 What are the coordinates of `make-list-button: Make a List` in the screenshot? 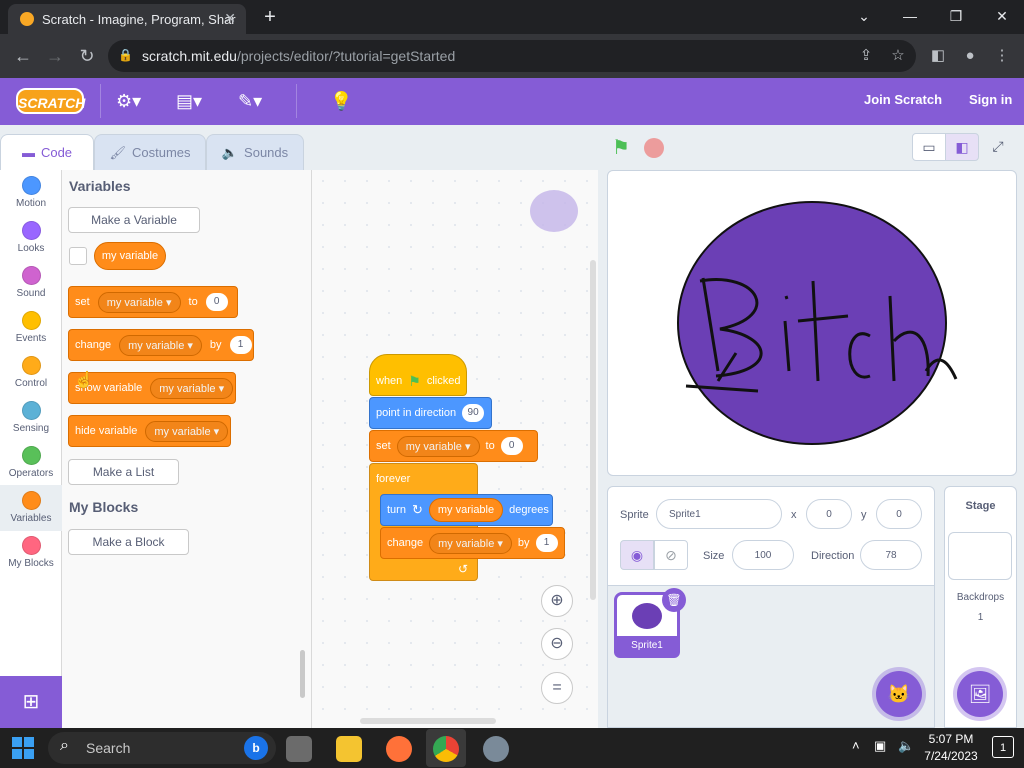 It's located at (123, 472).